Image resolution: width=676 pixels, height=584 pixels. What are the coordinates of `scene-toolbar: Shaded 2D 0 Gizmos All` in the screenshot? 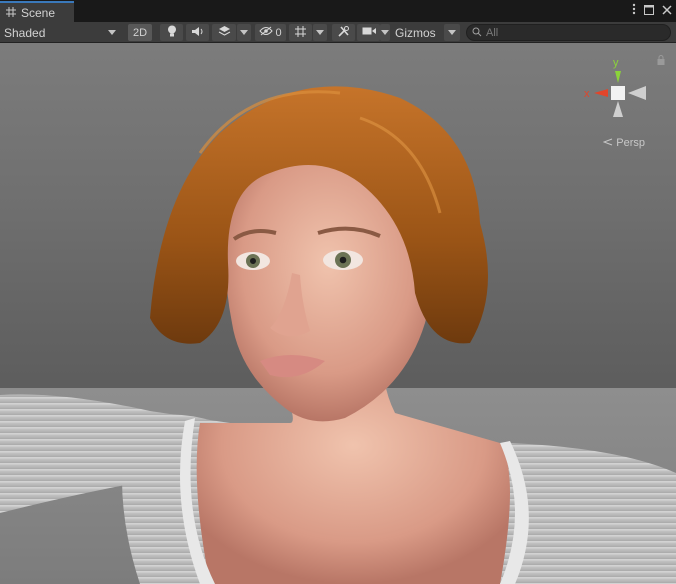 It's located at (338, 32).